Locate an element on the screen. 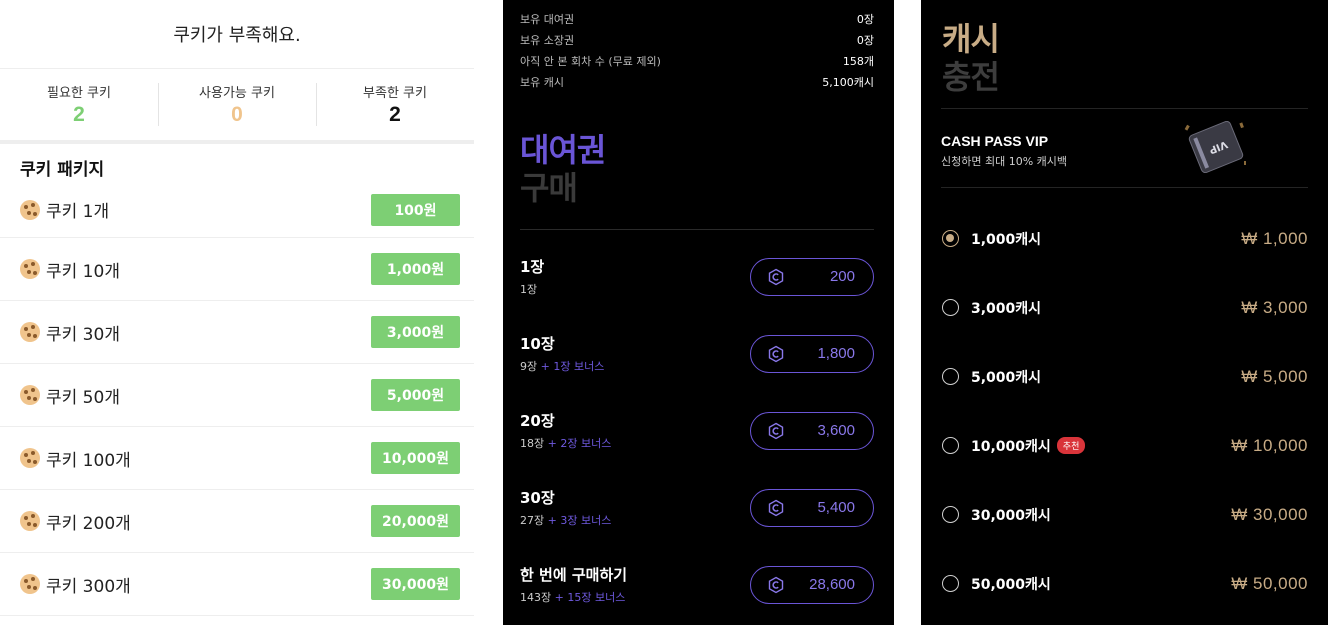  option-count: 1장 is located at coordinates (529, 289).